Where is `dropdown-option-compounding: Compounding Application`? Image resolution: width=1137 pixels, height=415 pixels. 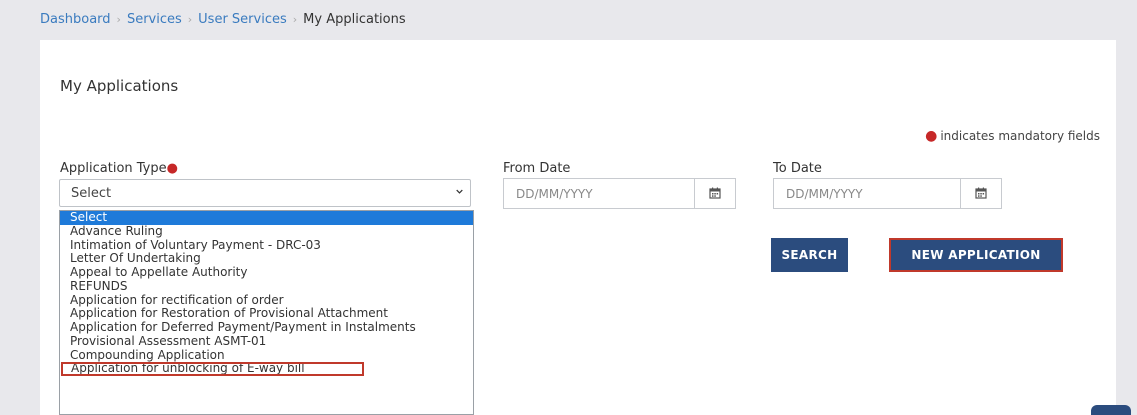 dropdown-option-compounding: Compounding Application is located at coordinates (266, 355).